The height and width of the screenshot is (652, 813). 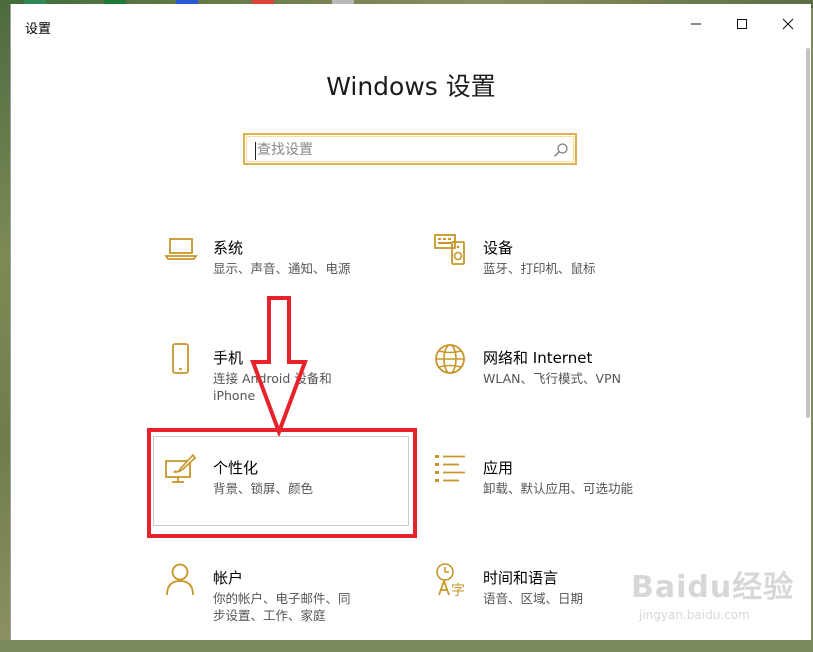 What do you see at coordinates (808, 233) in the screenshot?
I see `scrollbar` at bounding box center [808, 233].